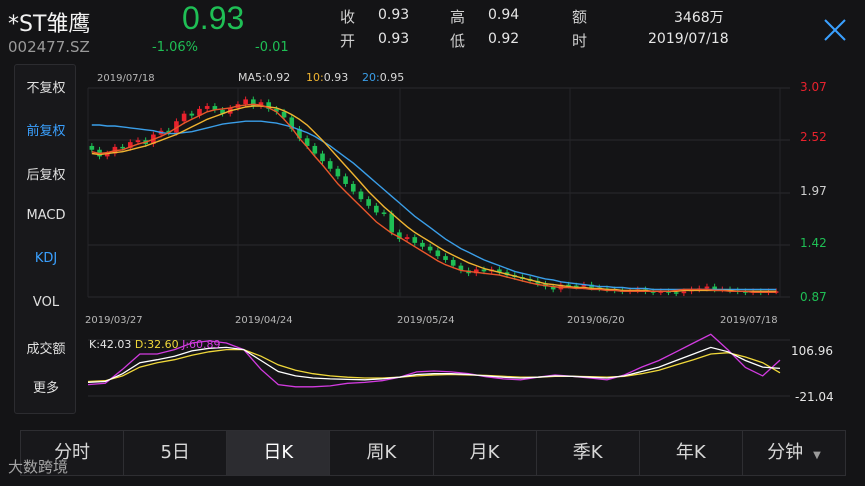 The image size is (865, 486). Describe the element at coordinates (114, 320) in the screenshot. I see `date-tick-1: 2019/03/27` at that location.